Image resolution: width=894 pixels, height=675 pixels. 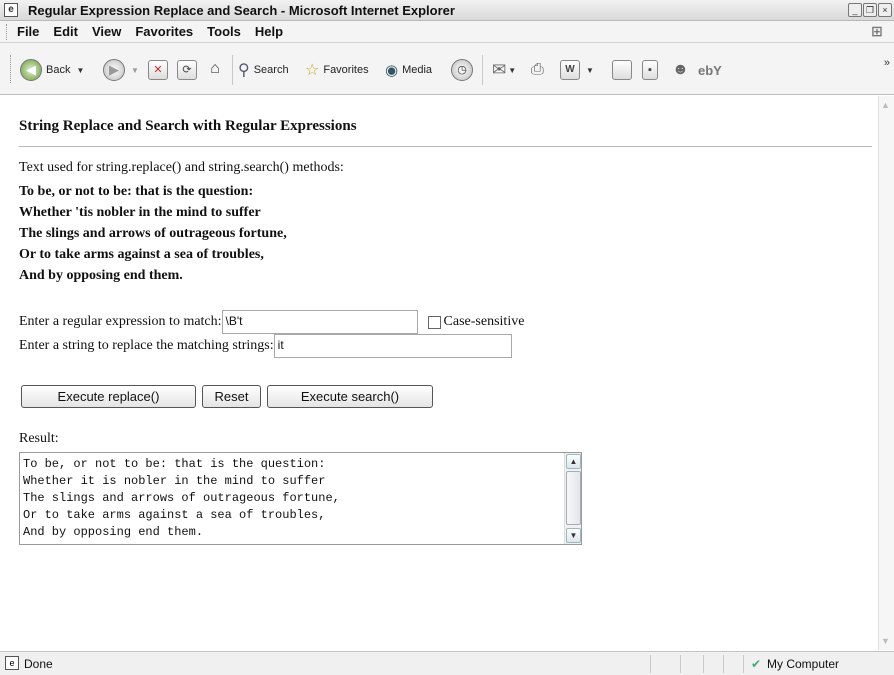 What do you see at coordinates (445, 146) in the screenshot?
I see `horizontal-rule` at bounding box center [445, 146].